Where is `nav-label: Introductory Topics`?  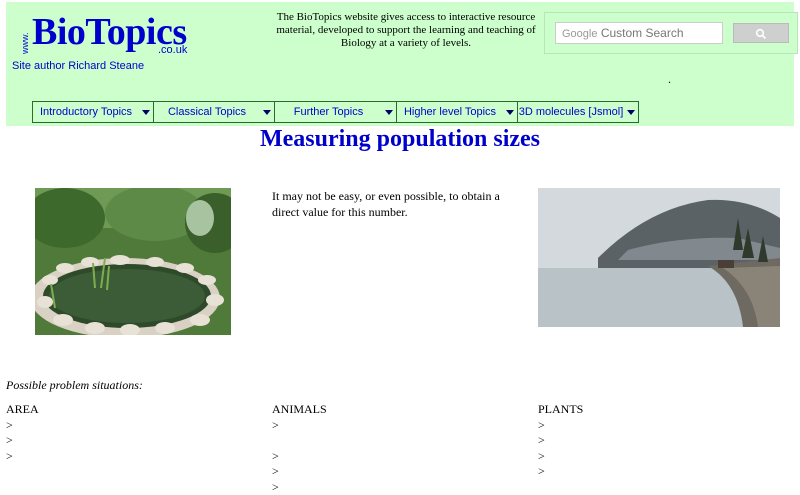 nav-label: Introductory Topics is located at coordinates (86, 112).